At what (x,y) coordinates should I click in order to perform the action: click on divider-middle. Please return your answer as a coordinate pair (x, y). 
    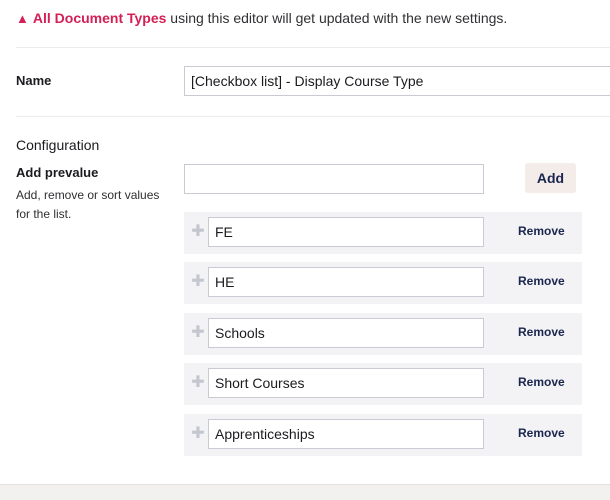
    Looking at the image, I should click on (313, 116).